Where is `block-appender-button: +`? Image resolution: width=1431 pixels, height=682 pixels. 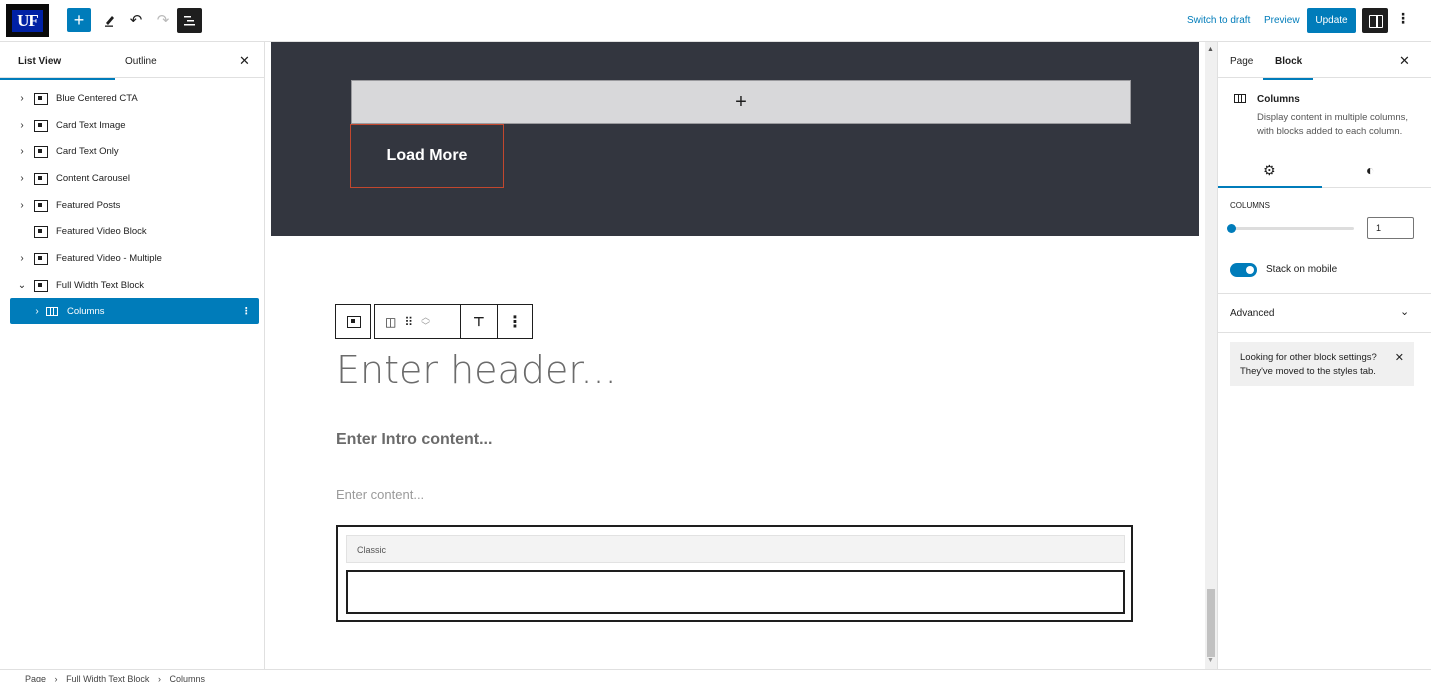 block-appender-button: + is located at coordinates (741, 102).